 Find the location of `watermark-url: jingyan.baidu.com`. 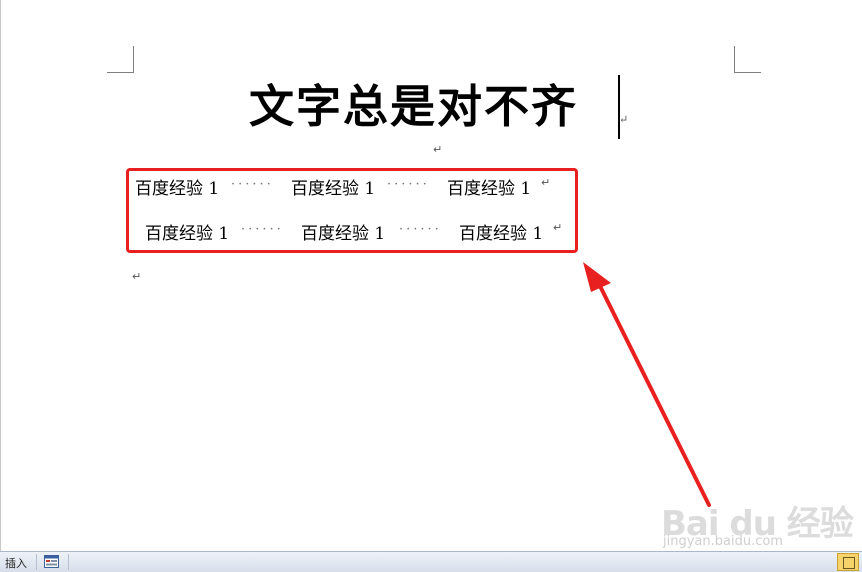

watermark-url: jingyan.baidu.com is located at coordinates (723, 541).